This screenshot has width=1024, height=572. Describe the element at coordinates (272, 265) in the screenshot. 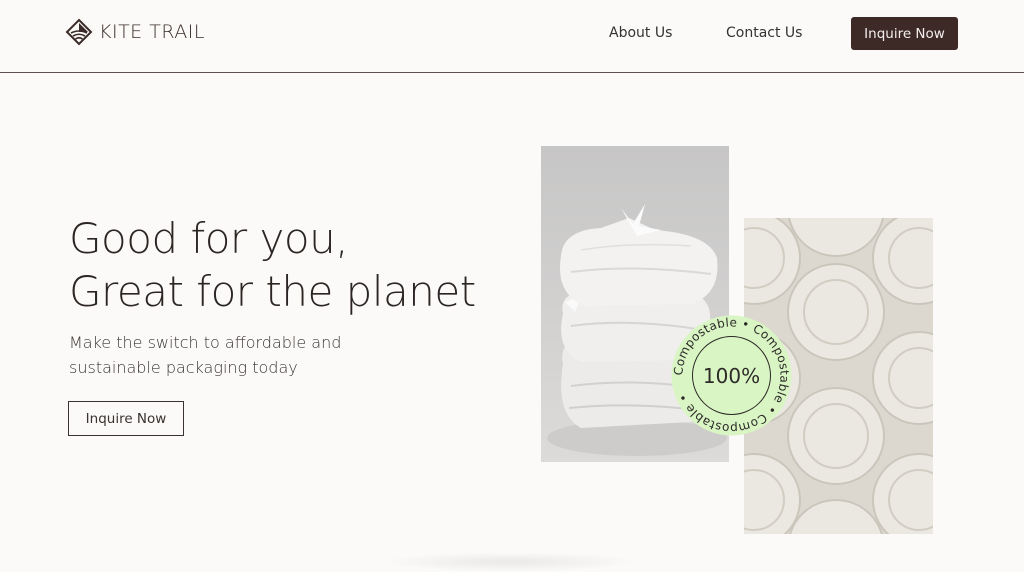

I see `hero-title: Good for you, Great for the planet` at that location.